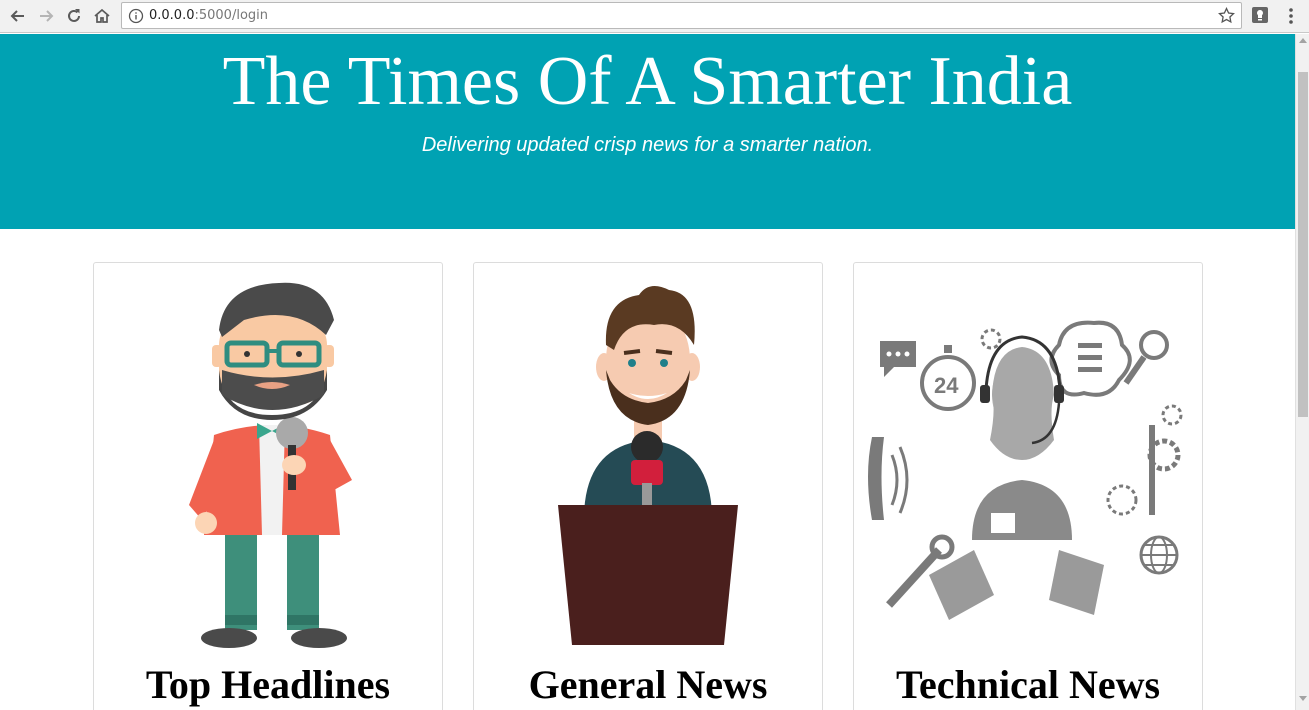 The width and height of the screenshot is (1309, 710). I want to click on url-text: 0.0.0.0:5000/login, so click(208, 15).